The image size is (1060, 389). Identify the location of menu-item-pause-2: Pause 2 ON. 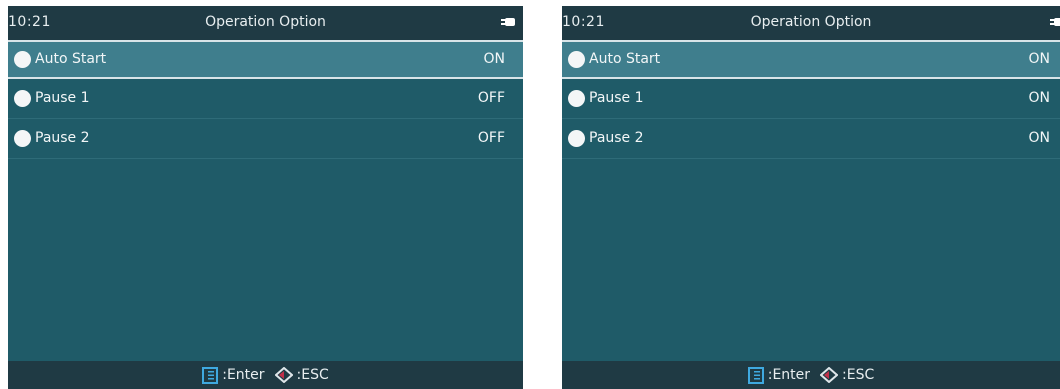
(811, 139).